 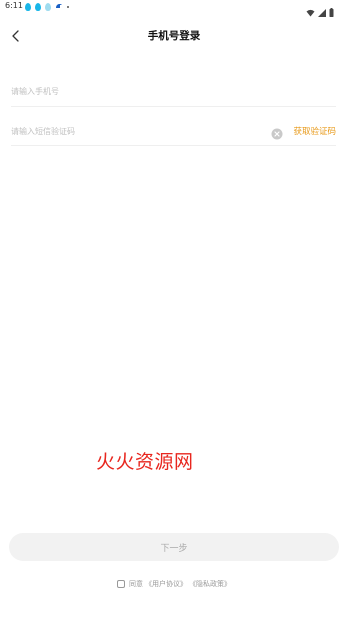 I want to click on cloud-icon, so click(x=48, y=7).